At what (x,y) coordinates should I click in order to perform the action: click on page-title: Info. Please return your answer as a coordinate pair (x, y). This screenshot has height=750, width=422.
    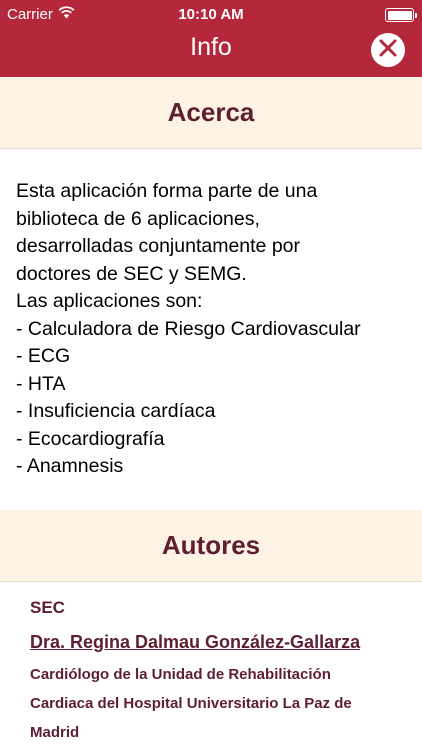
    Looking at the image, I should click on (211, 47).